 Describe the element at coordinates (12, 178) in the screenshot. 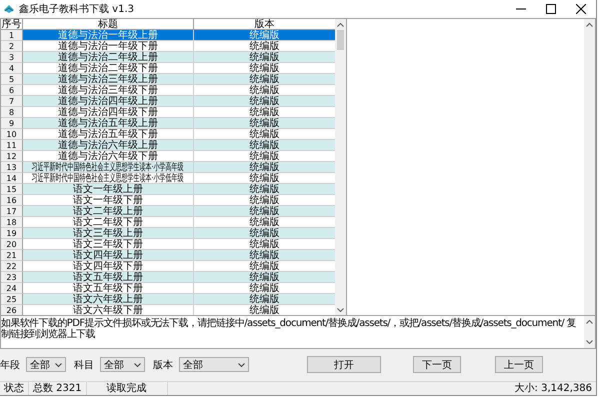

I see `row-number: 14` at that location.